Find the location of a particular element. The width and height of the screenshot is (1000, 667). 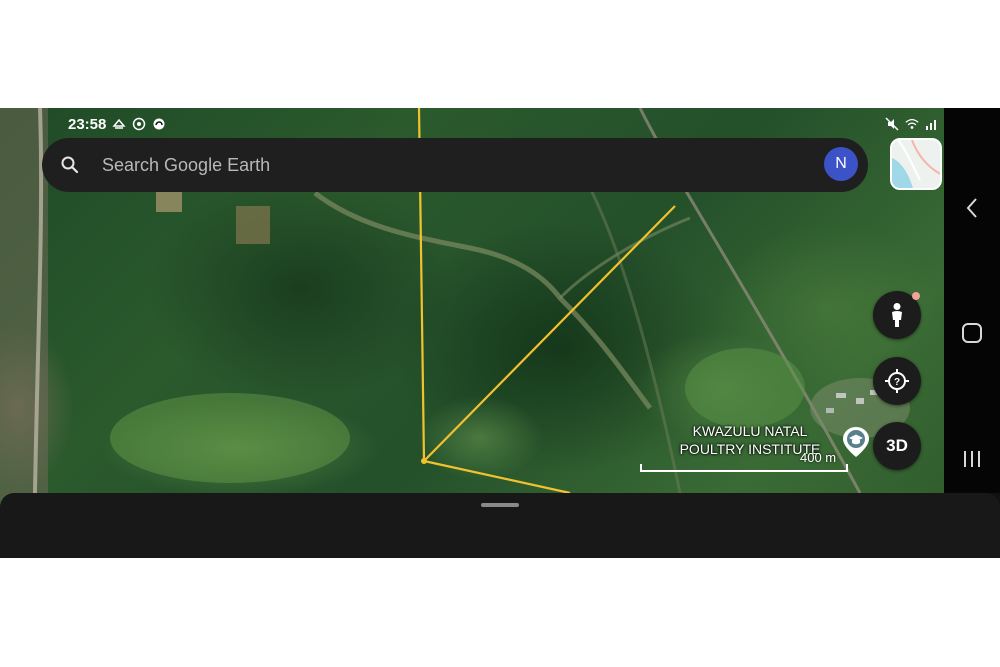

street-view-button is located at coordinates (897, 315).